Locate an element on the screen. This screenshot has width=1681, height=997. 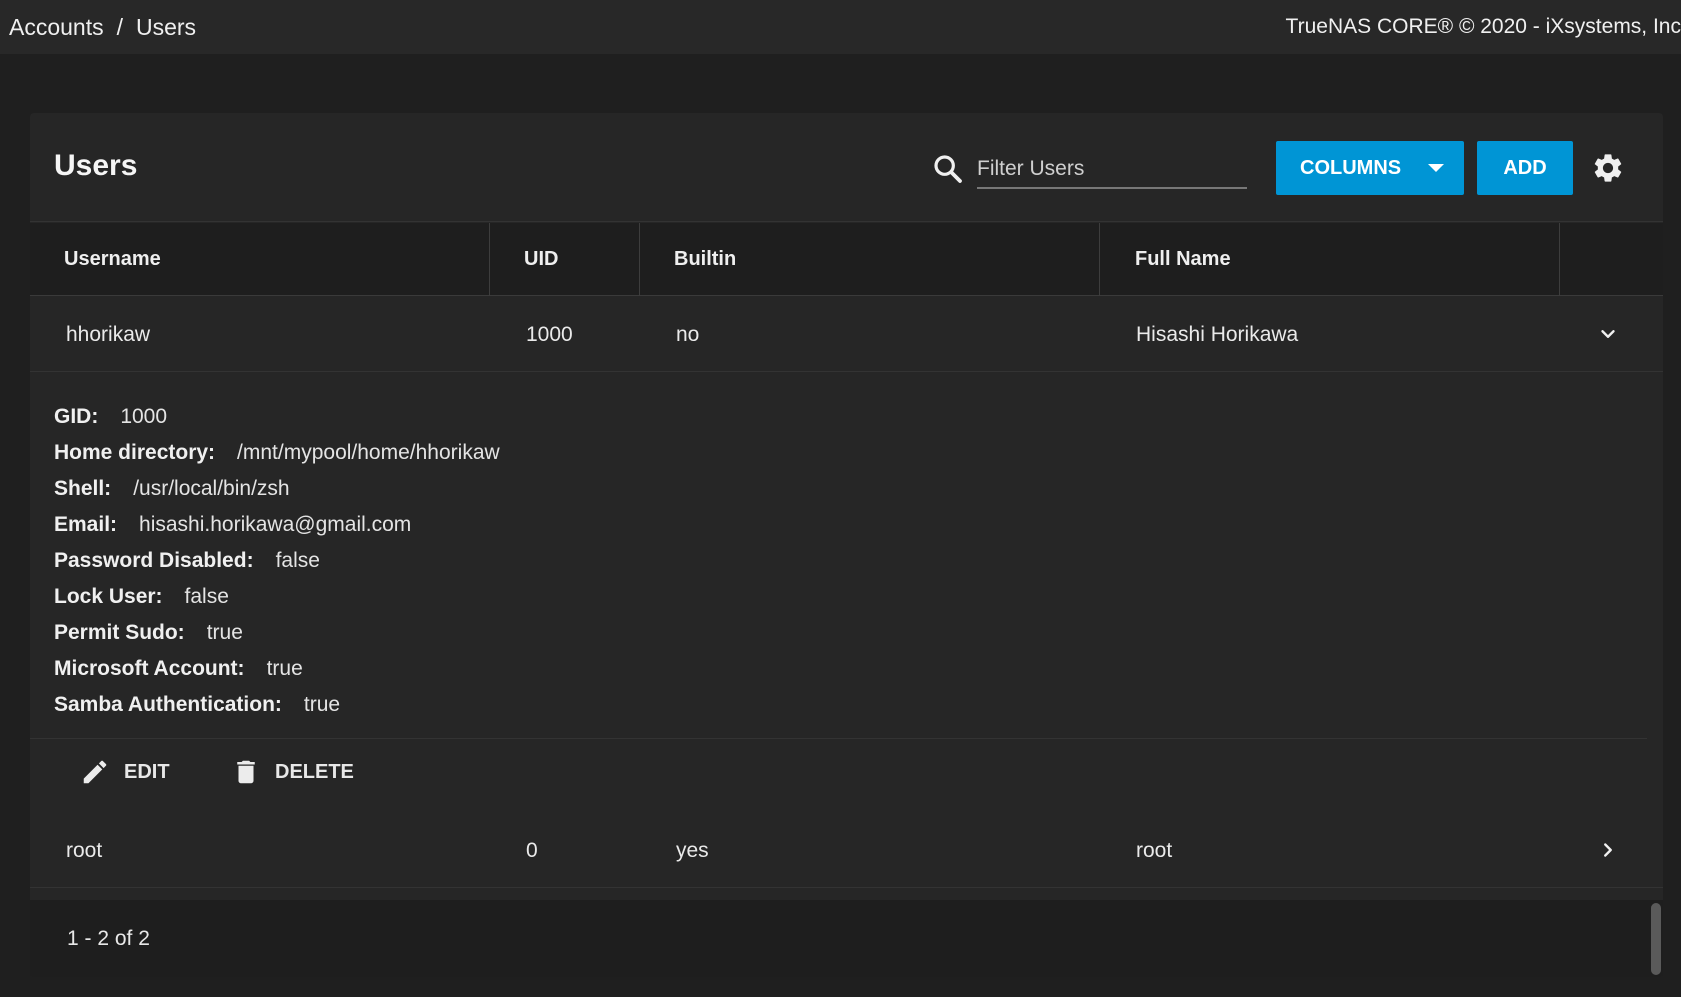
cell-username: root is located at coordinates (84, 850).